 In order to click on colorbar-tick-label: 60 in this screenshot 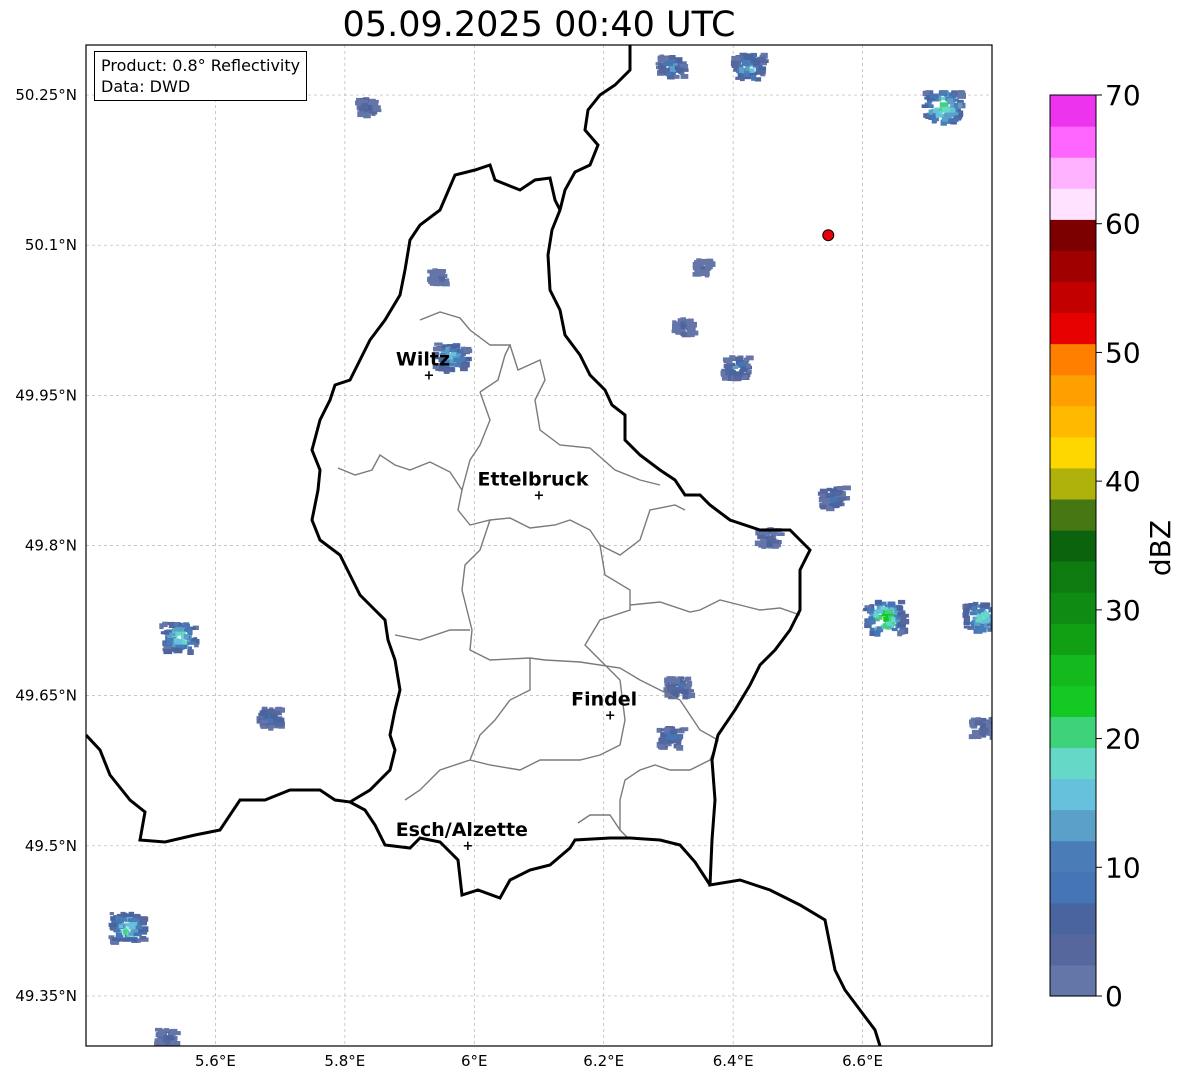, I will do `click(1123, 224)`.